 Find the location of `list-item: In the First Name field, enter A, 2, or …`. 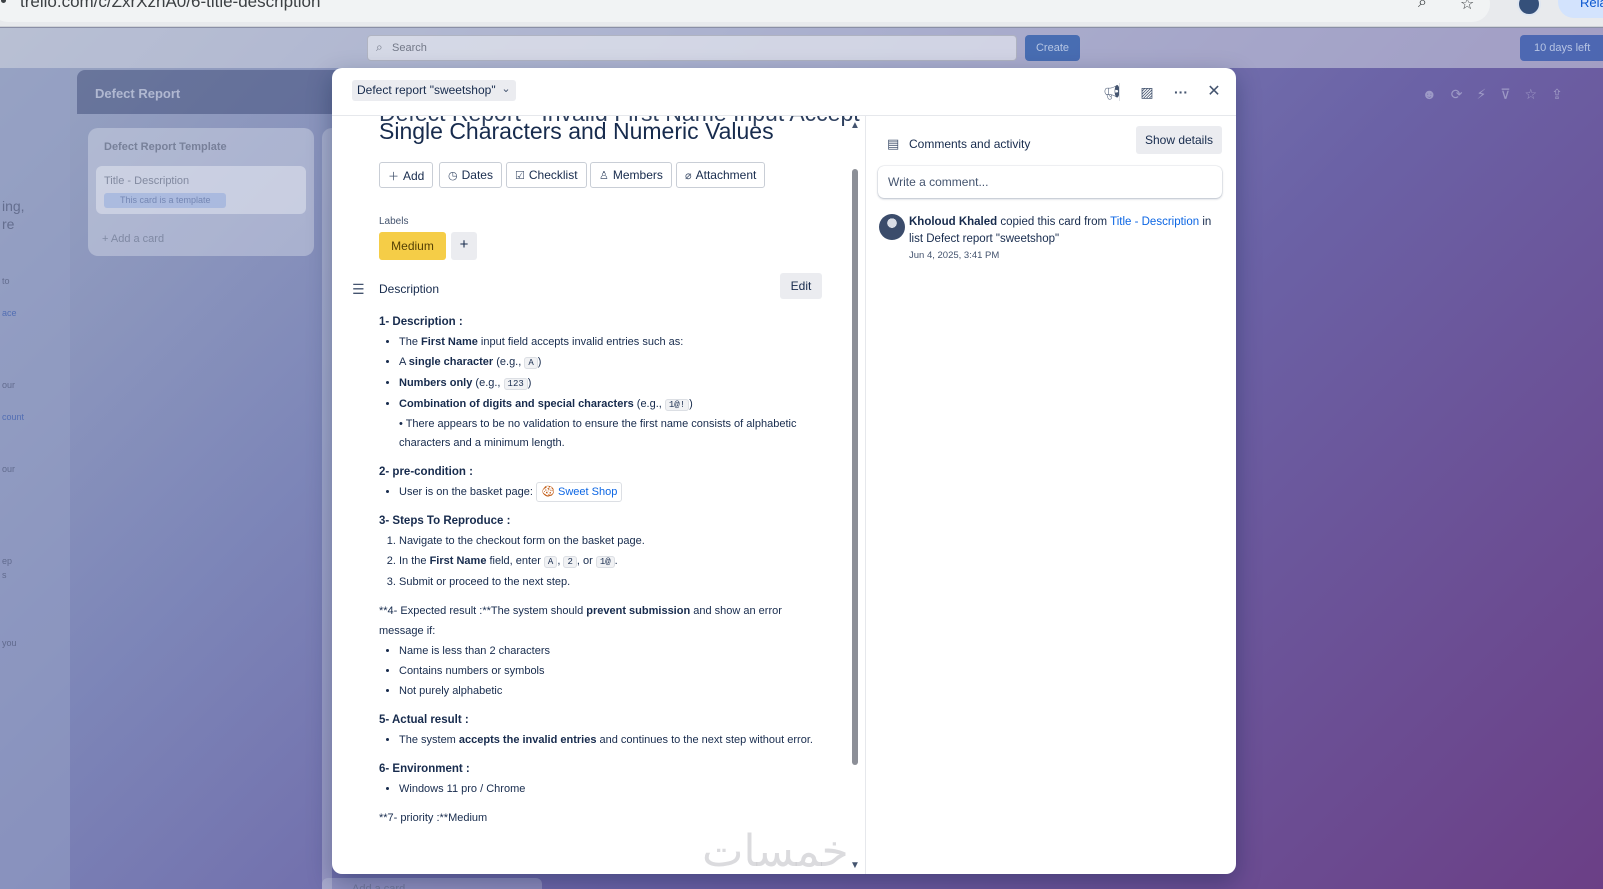

list-item: In the First Name field, enter A, 2, or … is located at coordinates (609, 561).